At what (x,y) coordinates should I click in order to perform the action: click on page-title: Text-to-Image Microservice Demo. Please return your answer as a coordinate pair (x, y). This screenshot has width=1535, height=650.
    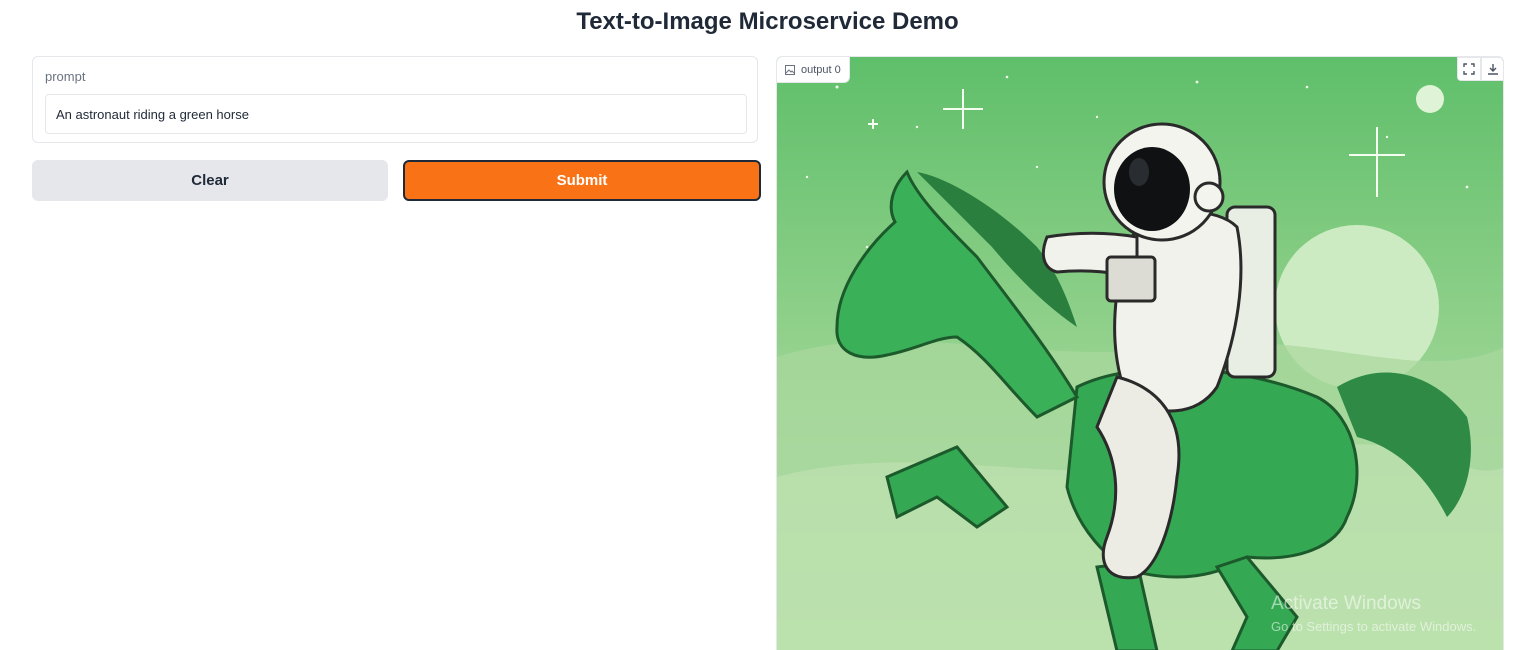
    Looking at the image, I should click on (767, 21).